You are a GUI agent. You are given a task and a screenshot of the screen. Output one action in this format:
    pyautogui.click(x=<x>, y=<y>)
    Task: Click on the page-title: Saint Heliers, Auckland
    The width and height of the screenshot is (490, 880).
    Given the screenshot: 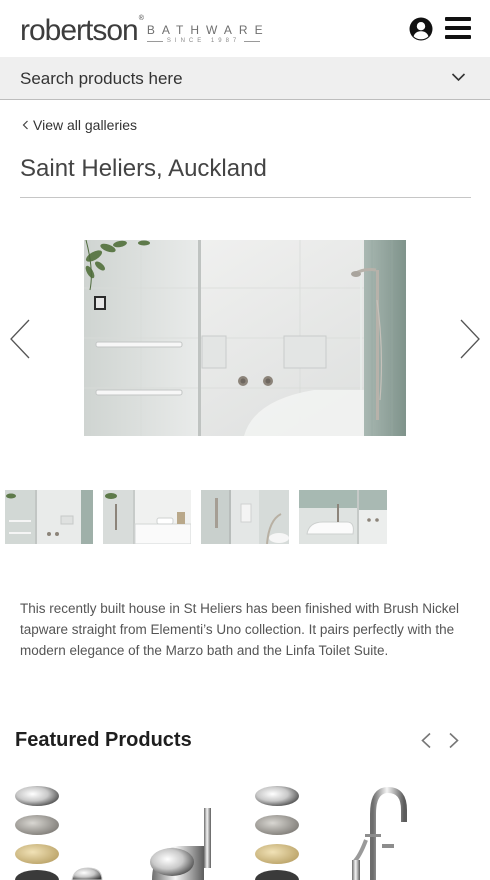 What is the action you would take?
    pyautogui.click(x=143, y=168)
    